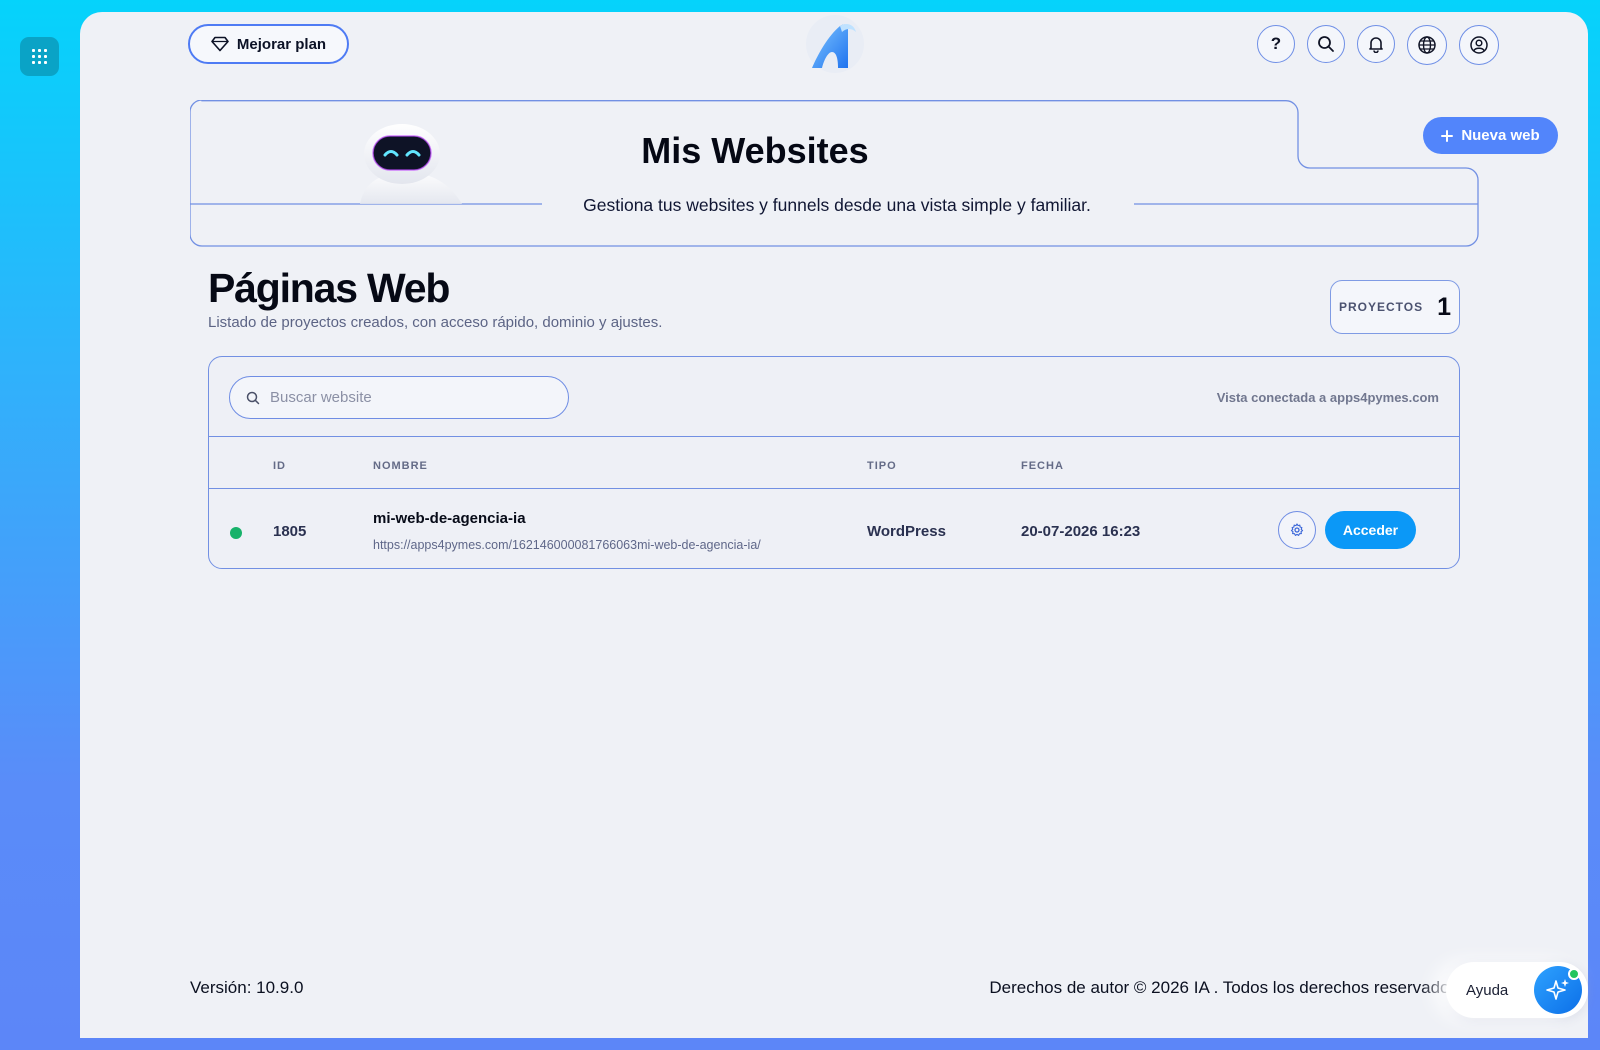  I want to click on diamond-icon, so click(220, 44).